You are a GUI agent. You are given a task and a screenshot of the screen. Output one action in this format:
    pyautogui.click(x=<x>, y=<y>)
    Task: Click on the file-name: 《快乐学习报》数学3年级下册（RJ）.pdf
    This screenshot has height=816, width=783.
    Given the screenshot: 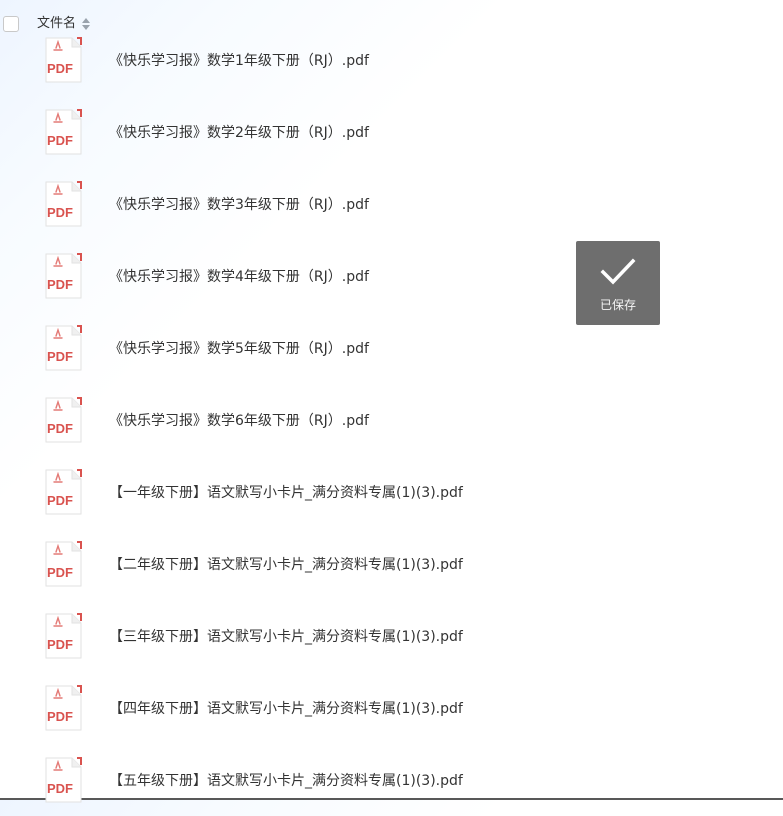 What is the action you would take?
    pyautogui.click(x=239, y=204)
    